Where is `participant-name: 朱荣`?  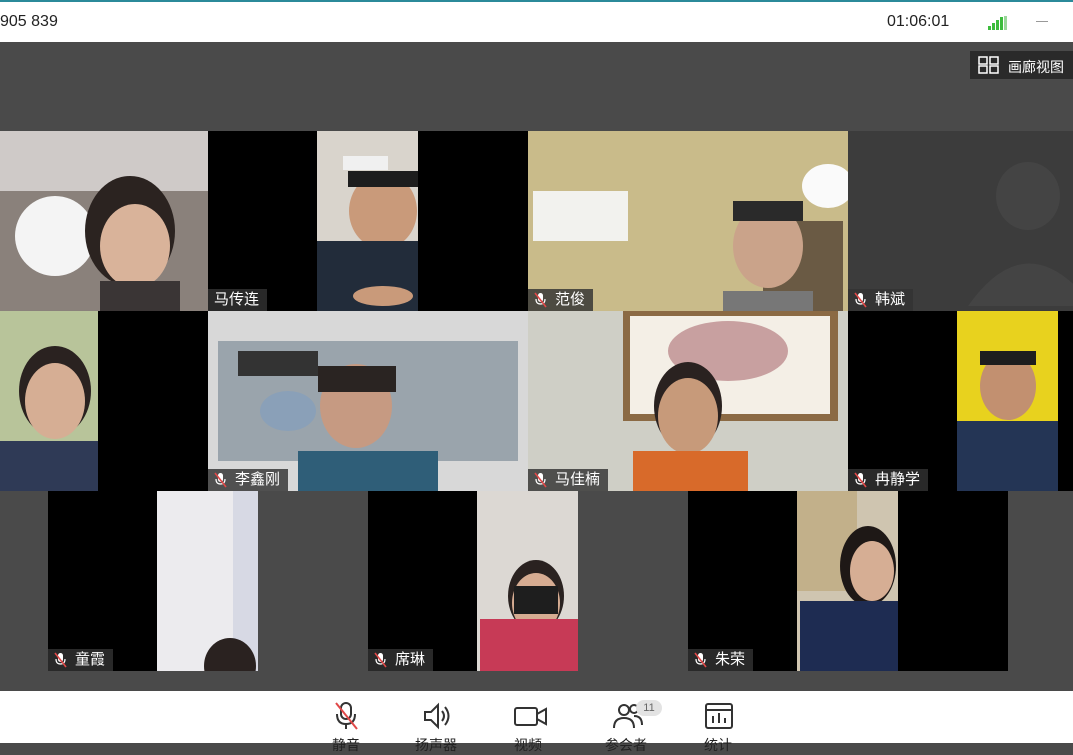
participant-name: 朱荣 is located at coordinates (730, 659).